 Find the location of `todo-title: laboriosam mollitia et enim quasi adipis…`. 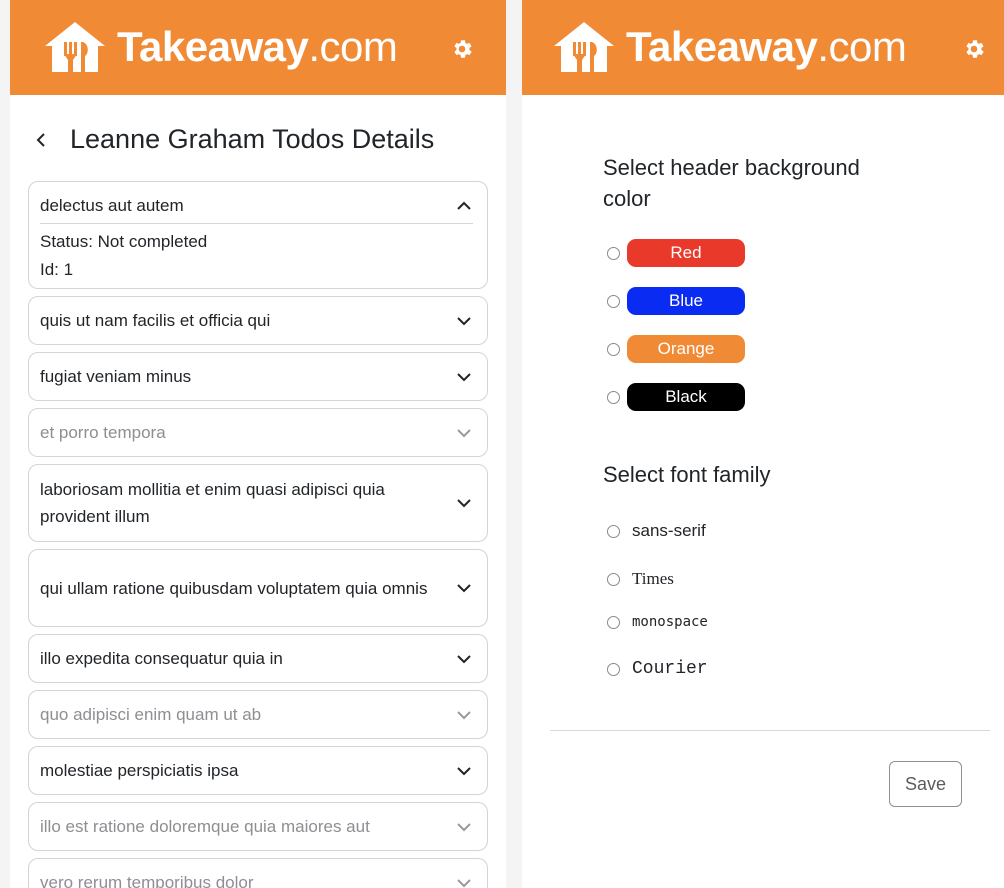

todo-title: laboriosam mollitia et enim quasi adipis… is located at coordinates (212, 503).